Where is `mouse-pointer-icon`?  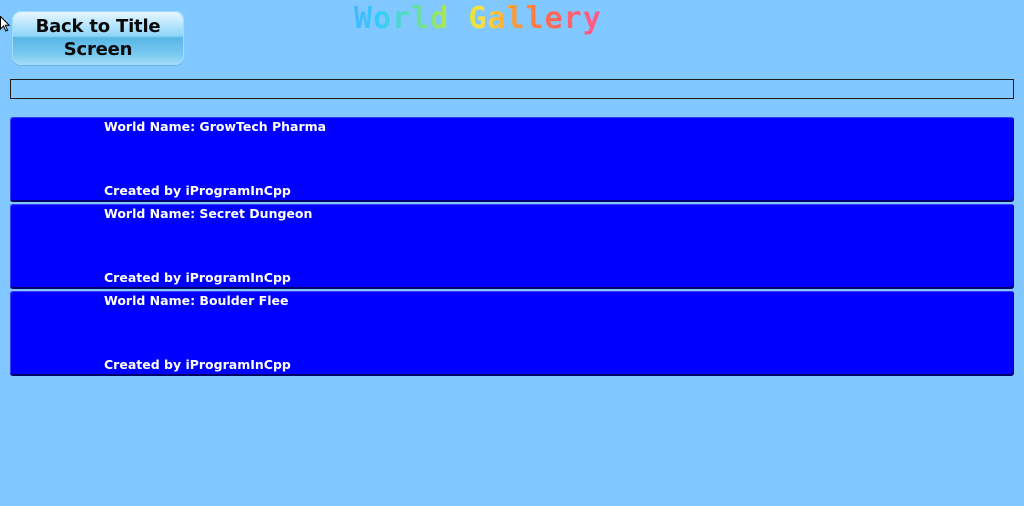 mouse-pointer-icon is located at coordinates (5, 24).